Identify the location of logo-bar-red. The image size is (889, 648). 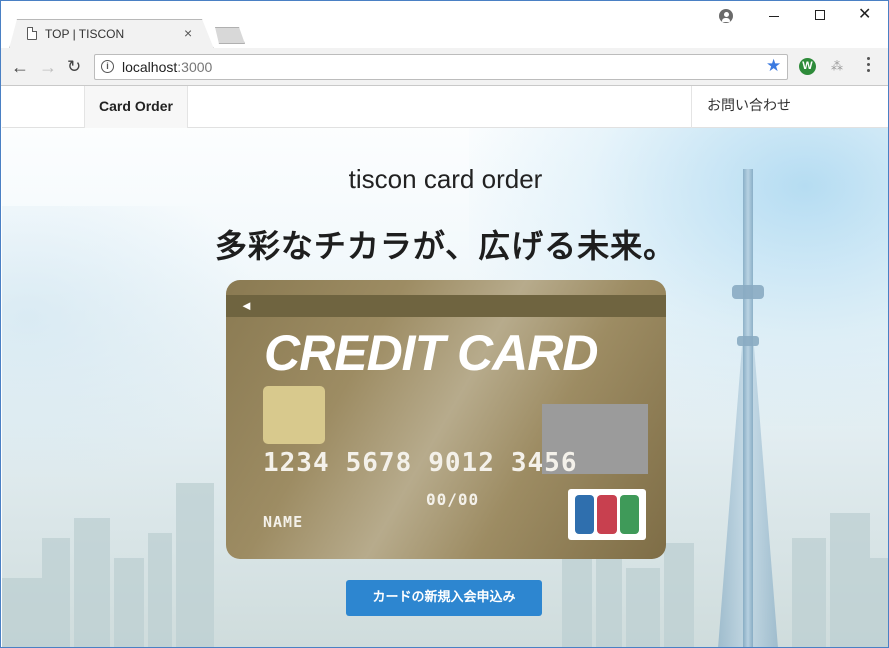
(607, 514).